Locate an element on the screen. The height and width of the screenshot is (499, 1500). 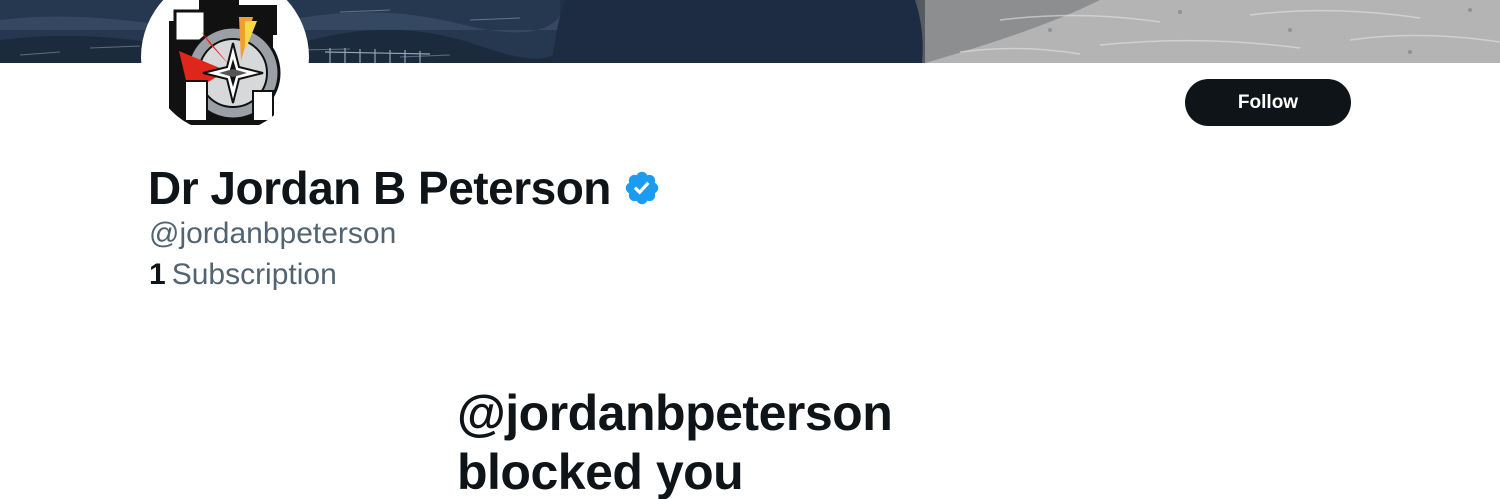
profile-handle: @jordanbpeterson is located at coordinates (273, 233).